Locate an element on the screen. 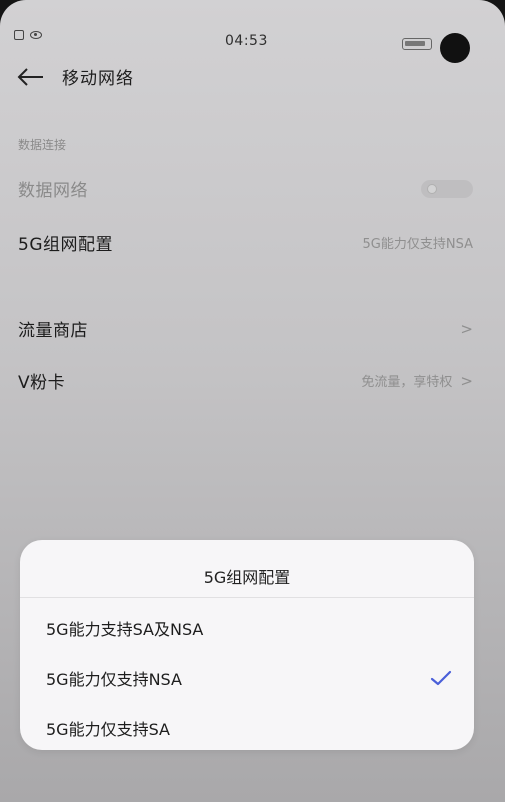 Image resolution: width=505 pixels, height=802 pixels. dialog-title: 5G组网配置 is located at coordinates (247, 577).